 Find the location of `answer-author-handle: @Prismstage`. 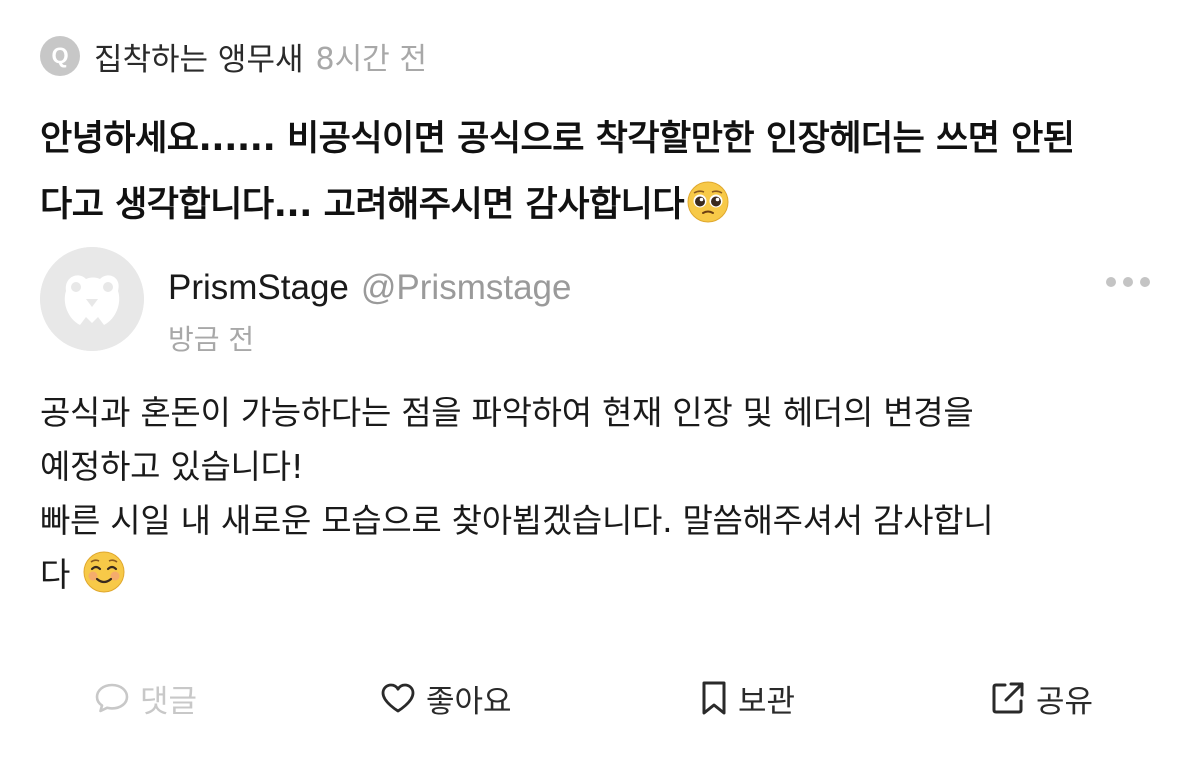

answer-author-handle: @Prismstage is located at coordinates (466, 288).